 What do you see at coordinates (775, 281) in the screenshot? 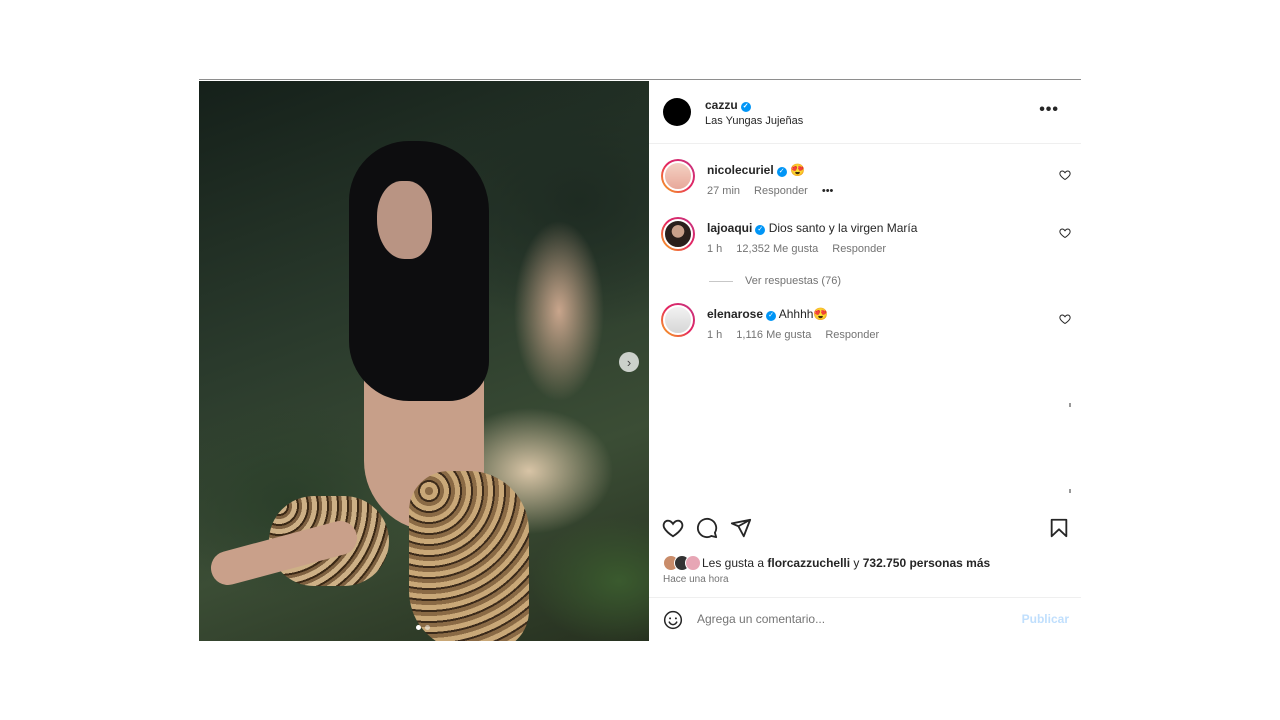
I see `view-replies-button: Ver respuestas (76)` at bounding box center [775, 281].